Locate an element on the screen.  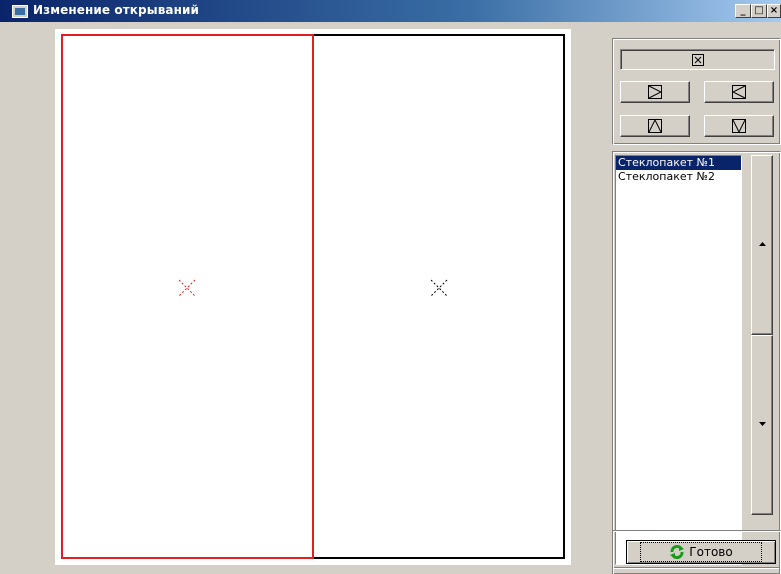
arrow-down-icon is located at coordinates (762, 424).